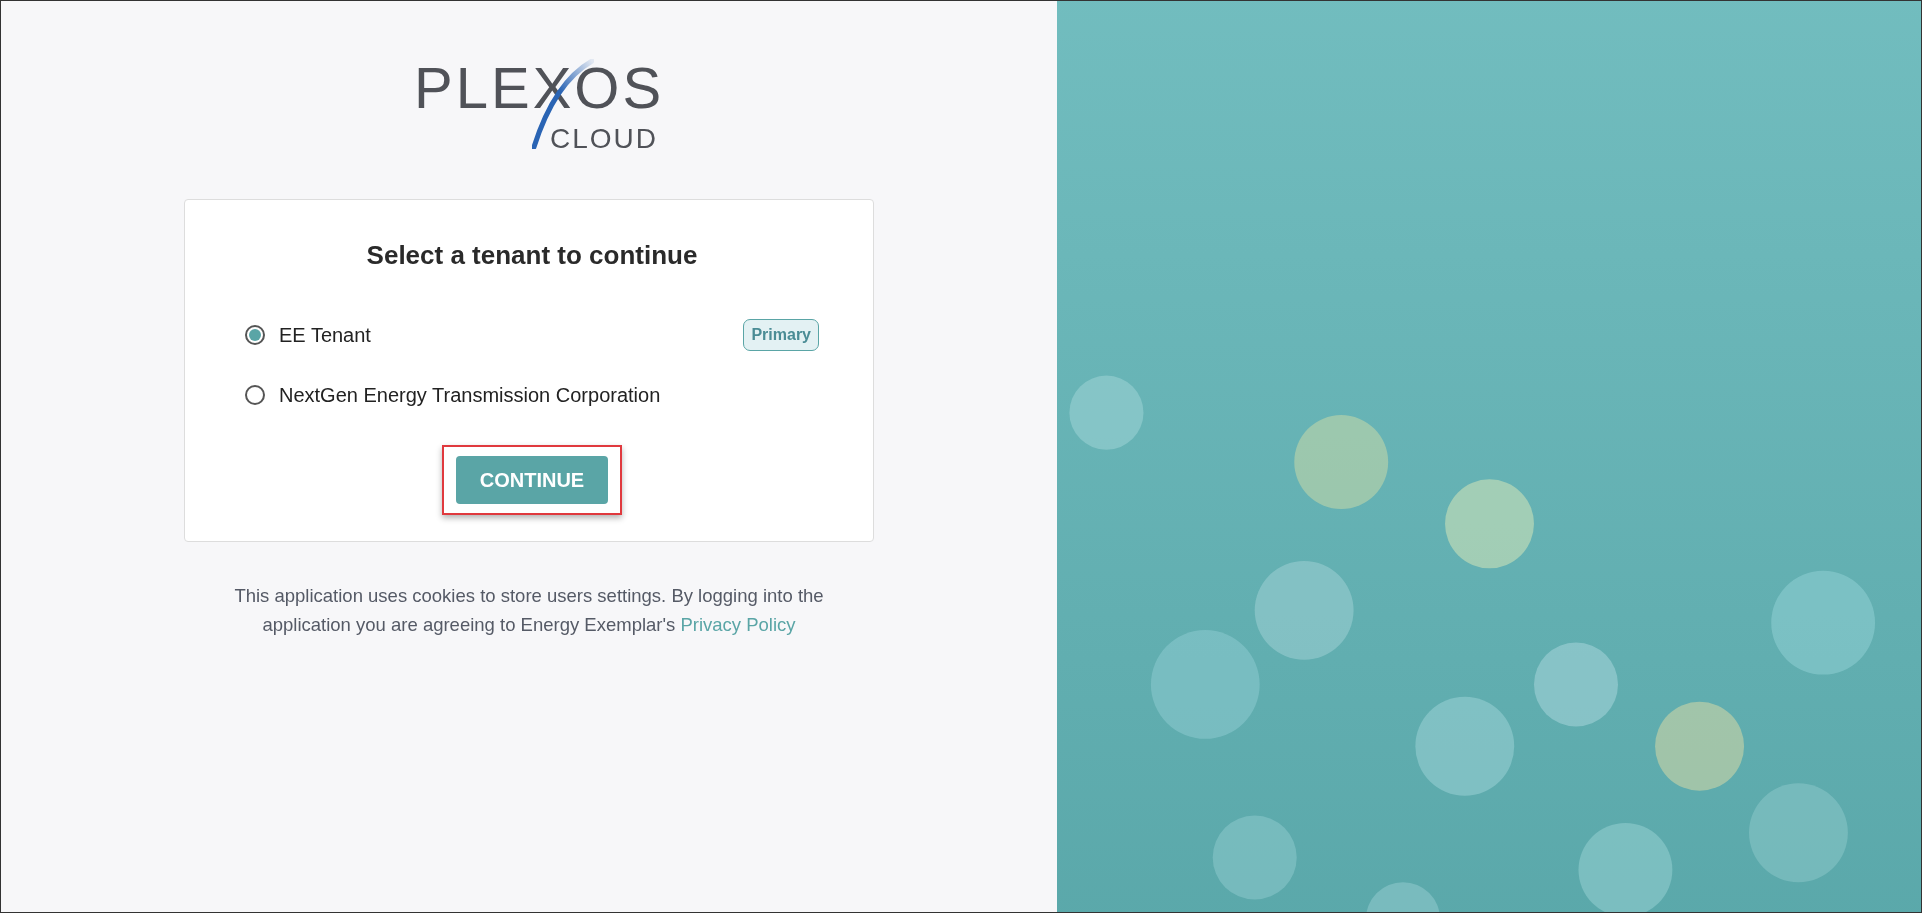 The width and height of the screenshot is (1922, 913). I want to click on cookie-notice: This application uses cookies to store users settings. By logging into the application you are agreeing to Energy Exemplar's Privacy Policy, so click(529, 610).